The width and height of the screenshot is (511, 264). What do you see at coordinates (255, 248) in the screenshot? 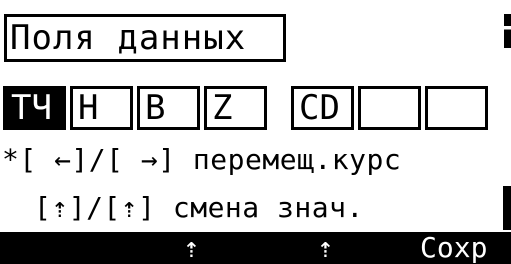
I see `softkey-bar: ⇡ ⇡ Сохр` at bounding box center [255, 248].